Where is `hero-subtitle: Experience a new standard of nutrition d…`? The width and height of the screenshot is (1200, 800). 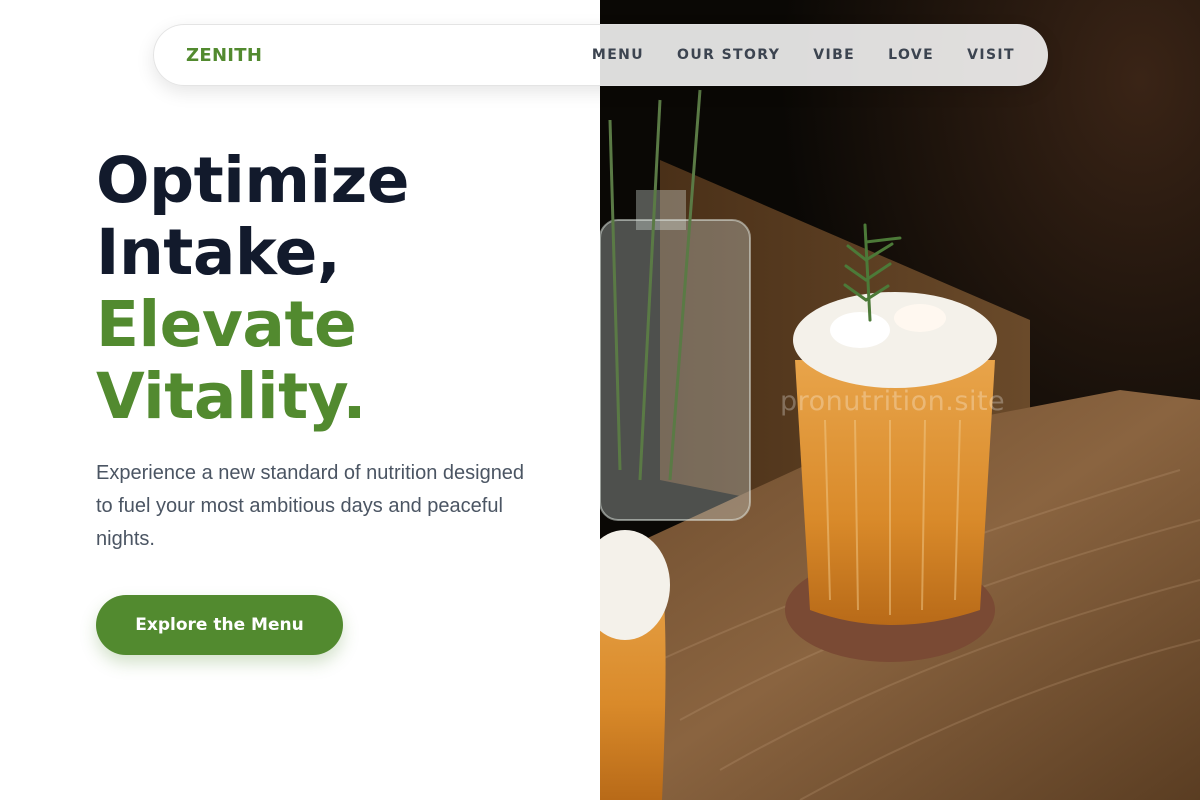 hero-subtitle: Experience a new standard of nutrition d… is located at coordinates (310, 506).